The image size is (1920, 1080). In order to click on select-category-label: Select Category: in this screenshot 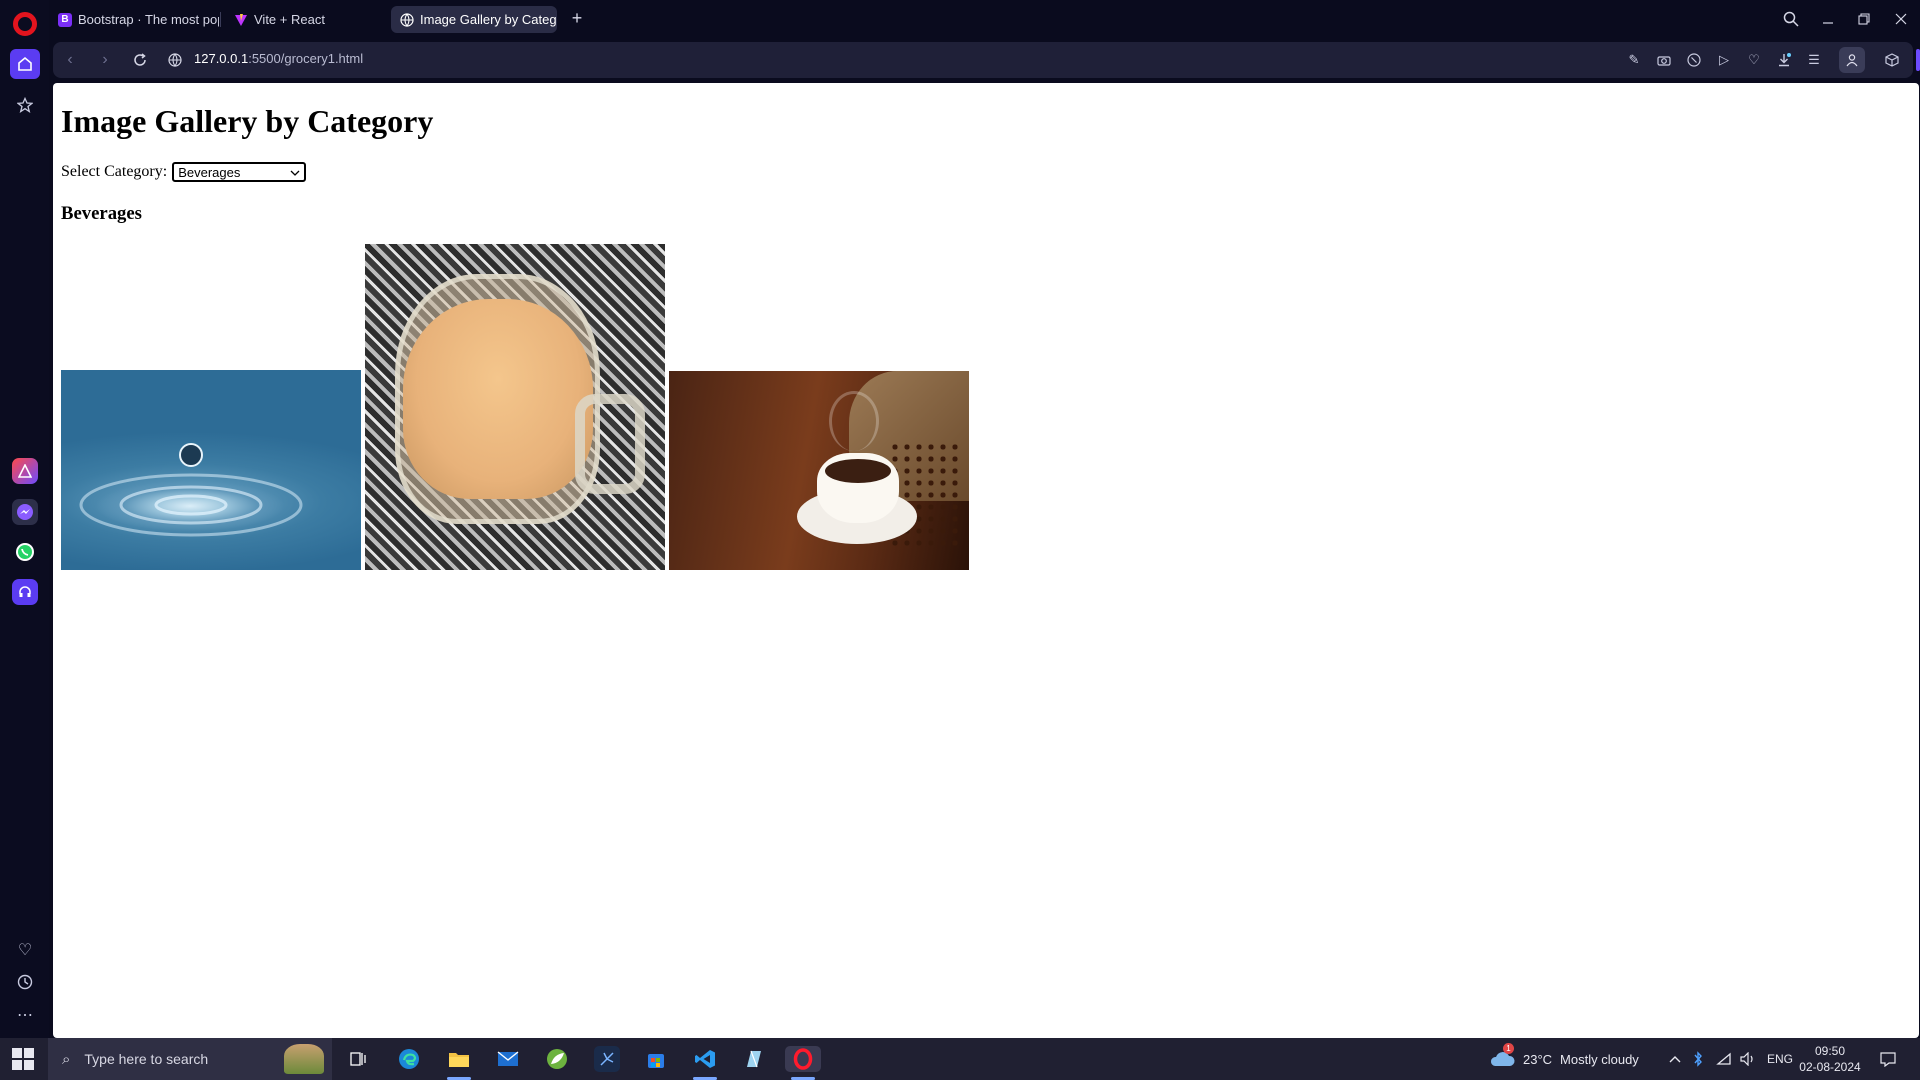, I will do `click(114, 171)`.